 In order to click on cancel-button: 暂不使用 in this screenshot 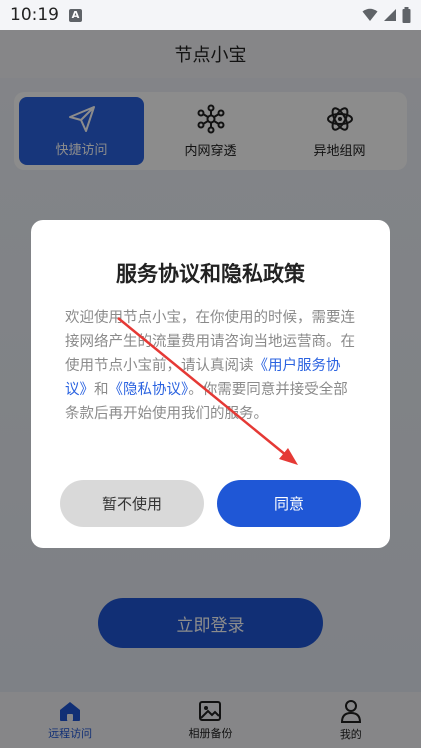, I will do `click(132, 503)`.